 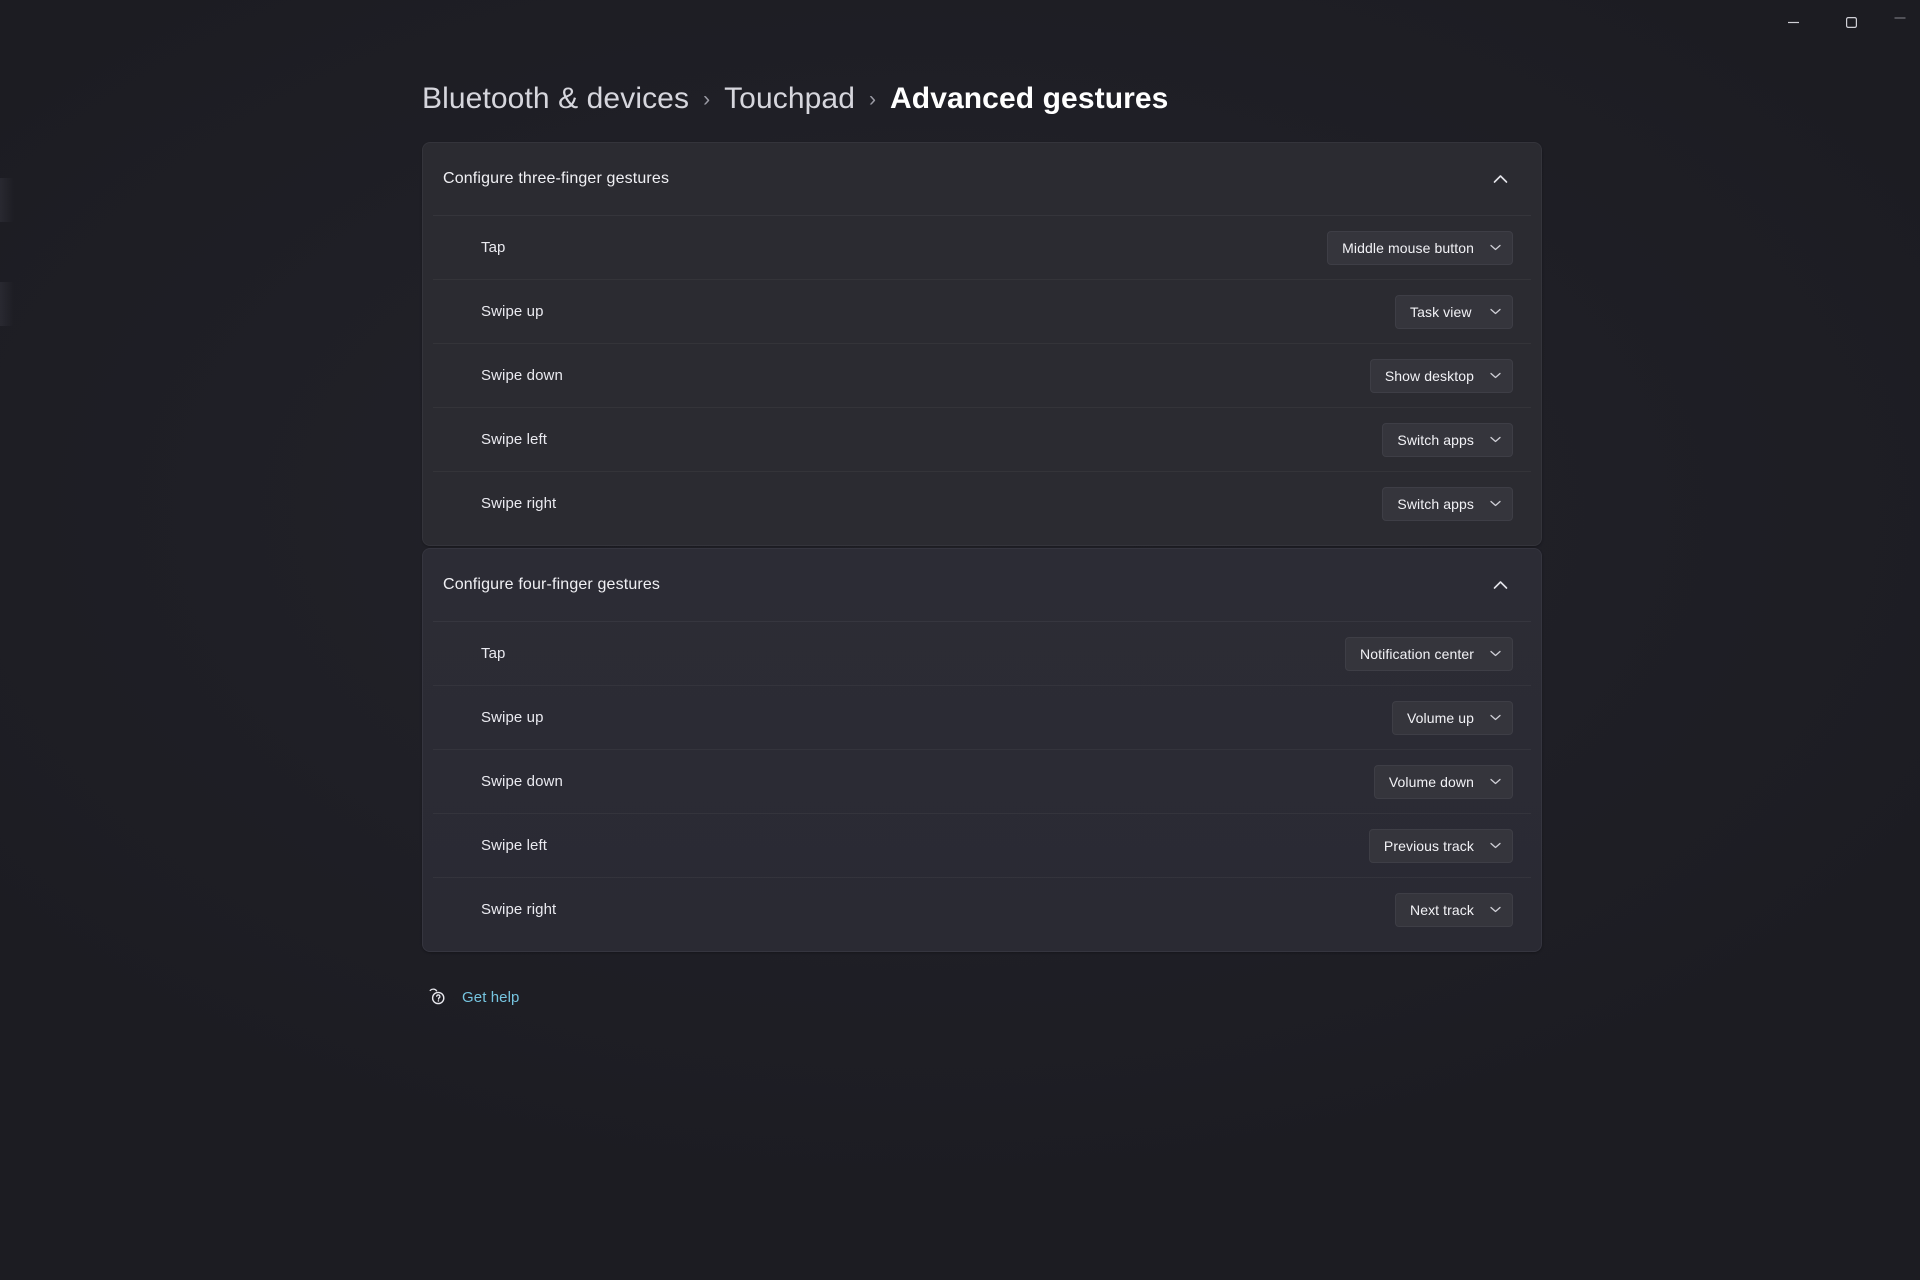 I want to click on page-title: Advanced gestures, so click(x=1029, y=98).